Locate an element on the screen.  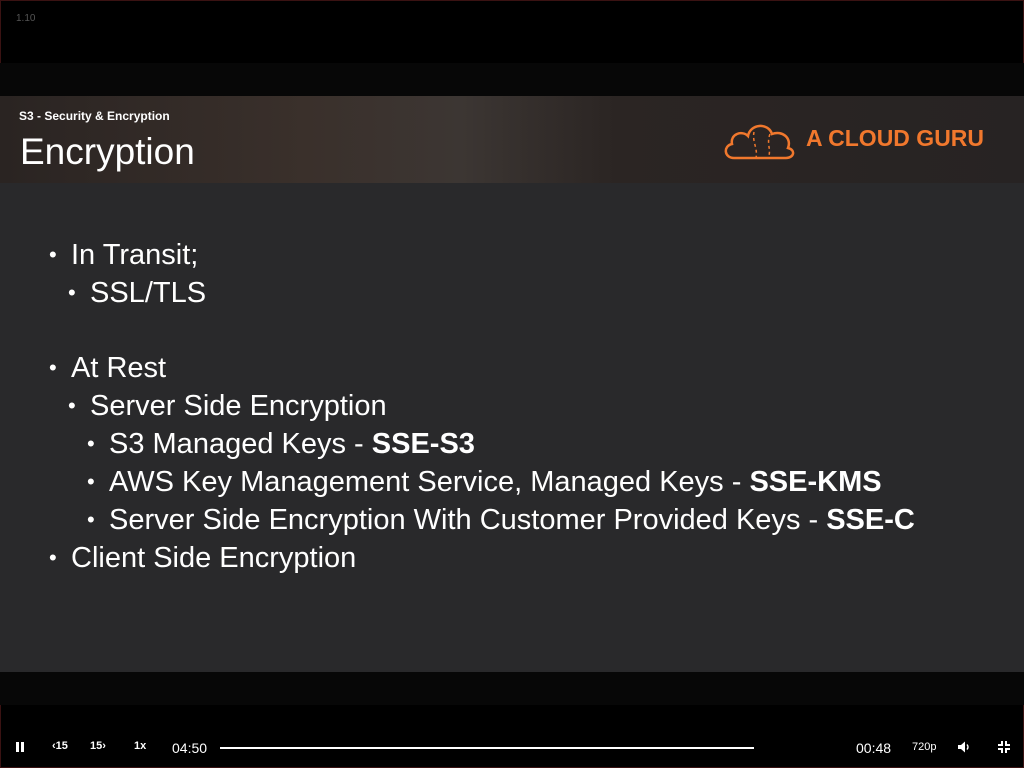
pause-button is located at coordinates (20, 748).